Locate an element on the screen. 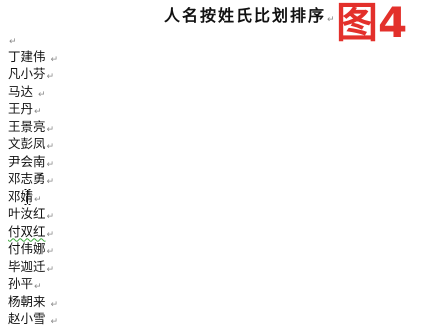  name-text: 凡小芬 is located at coordinates (27, 73).